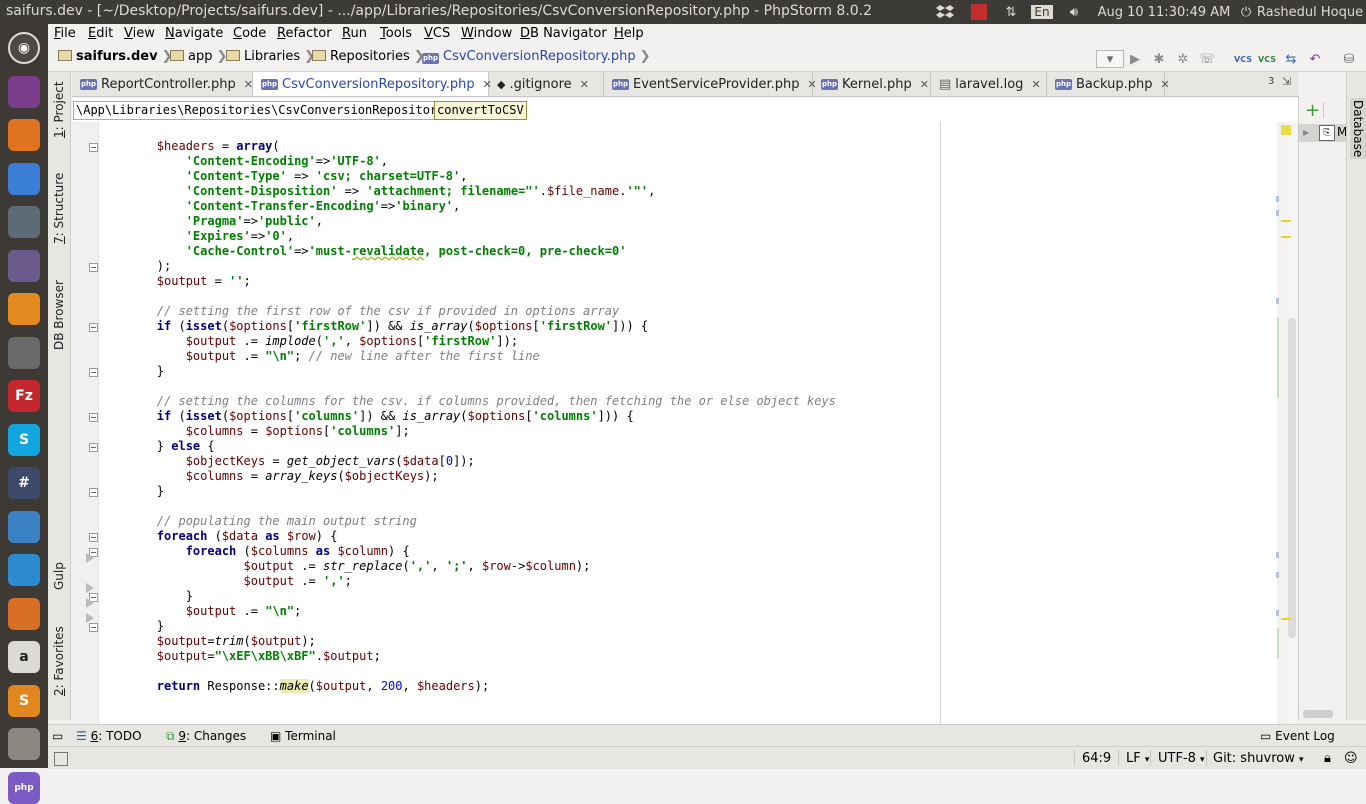 Image resolution: width=1366 pixels, height=804 pixels. I want to click on method-crumb: convertToCSV, so click(480, 110).